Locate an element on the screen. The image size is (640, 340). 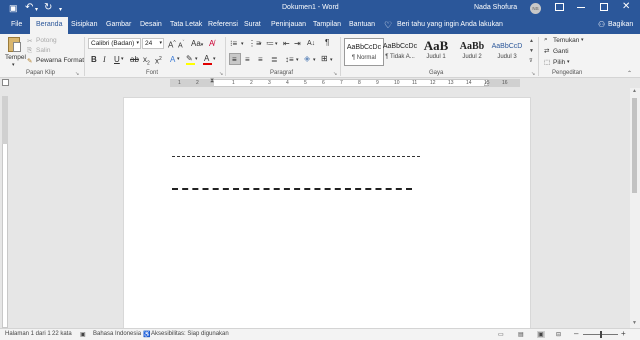
style-heading-2: AaBb Judul 2 is located at coordinates (472, 52).